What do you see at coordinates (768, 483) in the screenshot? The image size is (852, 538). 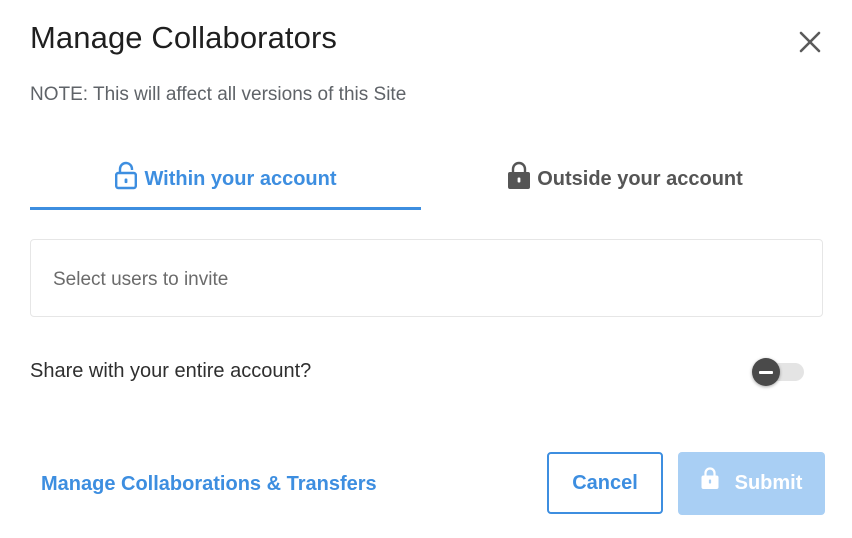 I see `submit-button-label: Submit` at bounding box center [768, 483].